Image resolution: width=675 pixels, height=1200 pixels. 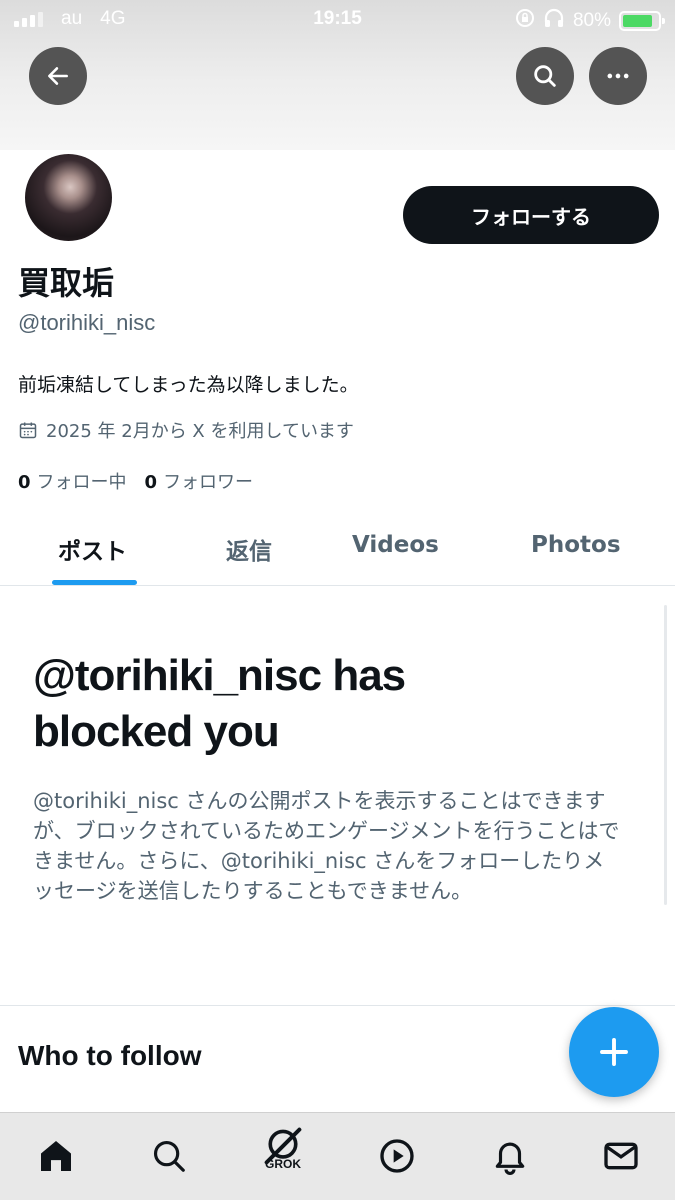 I want to click on display-name: 買取垢, so click(x=66, y=283).